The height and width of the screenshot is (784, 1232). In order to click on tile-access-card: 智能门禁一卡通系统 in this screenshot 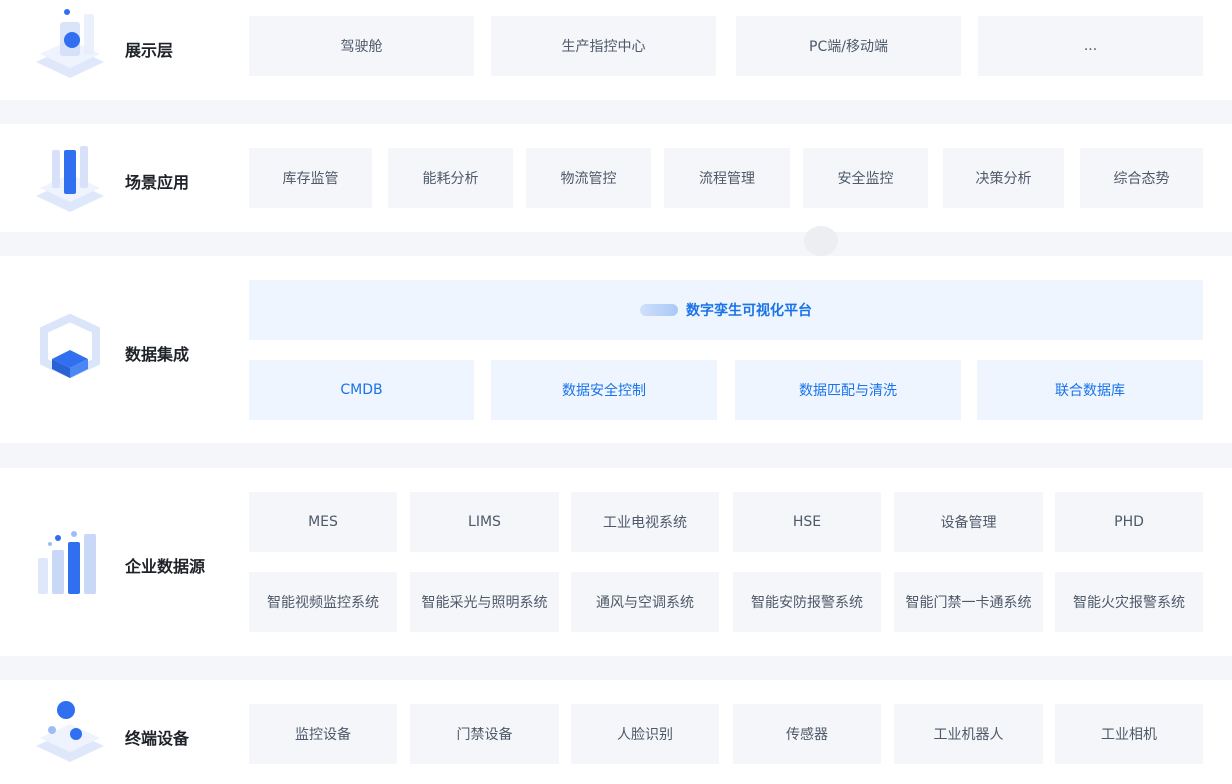, I will do `click(968, 602)`.